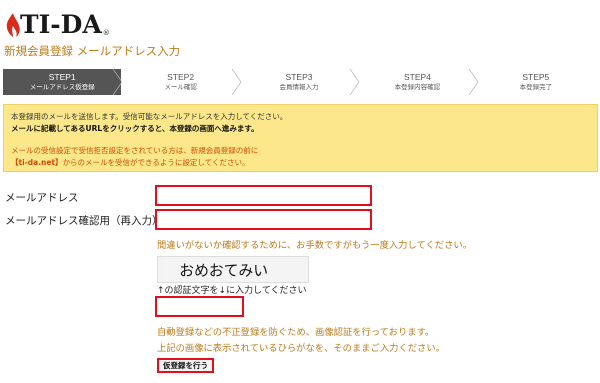  I want to click on step-4: STEP4 本登録内容確認, so click(418, 82).